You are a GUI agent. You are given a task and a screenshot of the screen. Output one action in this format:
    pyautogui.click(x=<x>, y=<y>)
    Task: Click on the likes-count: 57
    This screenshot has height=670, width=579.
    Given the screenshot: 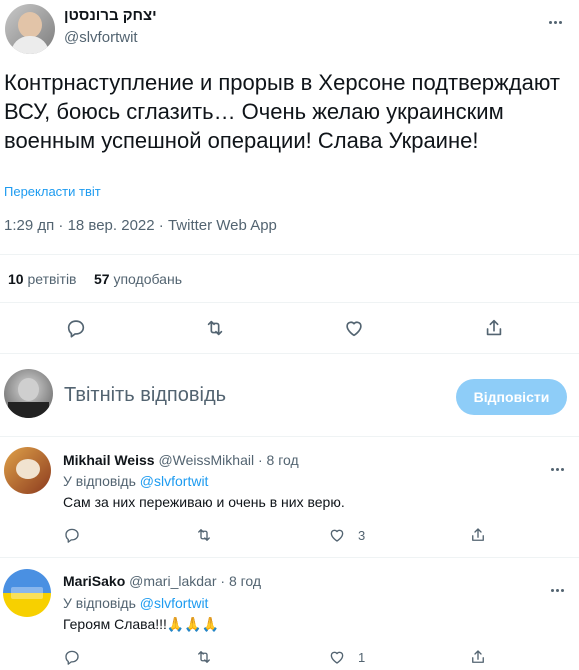 What is the action you would take?
    pyautogui.click(x=102, y=279)
    